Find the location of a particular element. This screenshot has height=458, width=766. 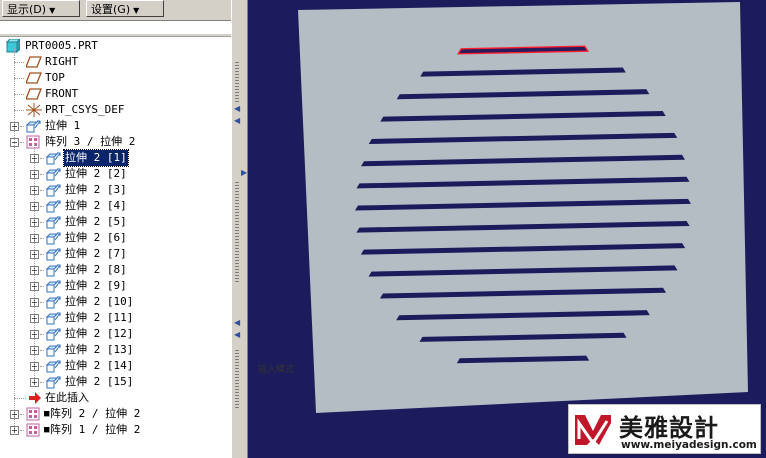

meiya-logo-icon is located at coordinates (593, 430).